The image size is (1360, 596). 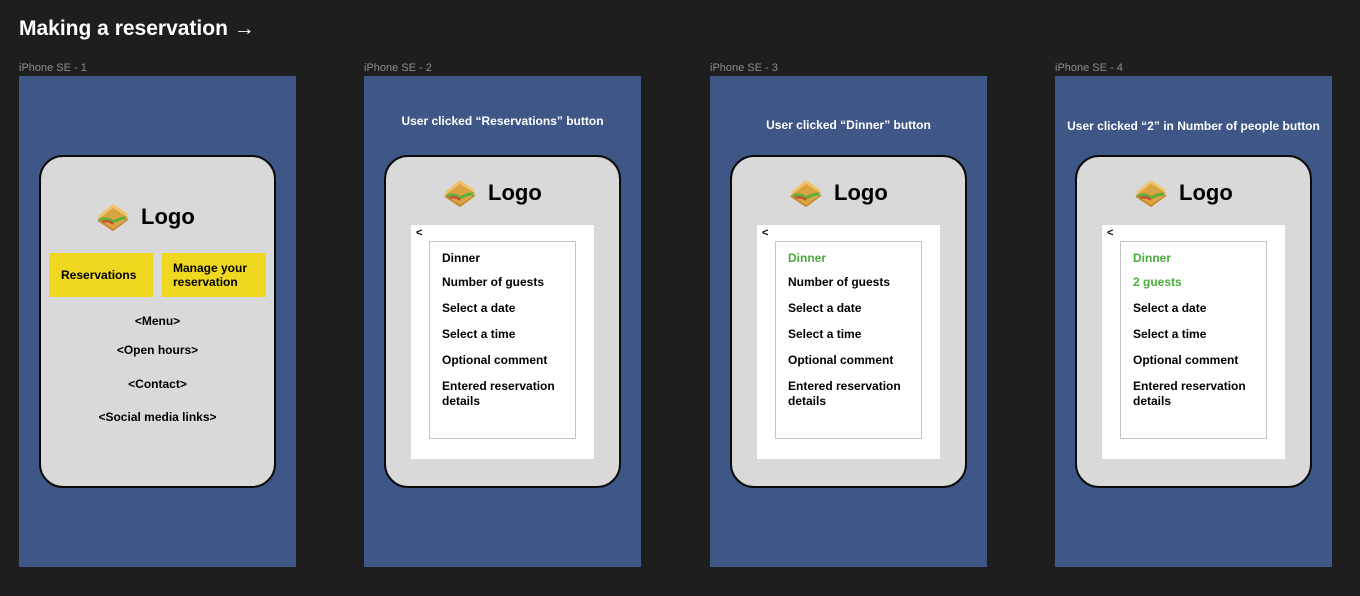 What do you see at coordinates (744, 68) in the screenshot?
I see `frame-label-3: iPhone SE - 3` at bounding box center [744, 68].